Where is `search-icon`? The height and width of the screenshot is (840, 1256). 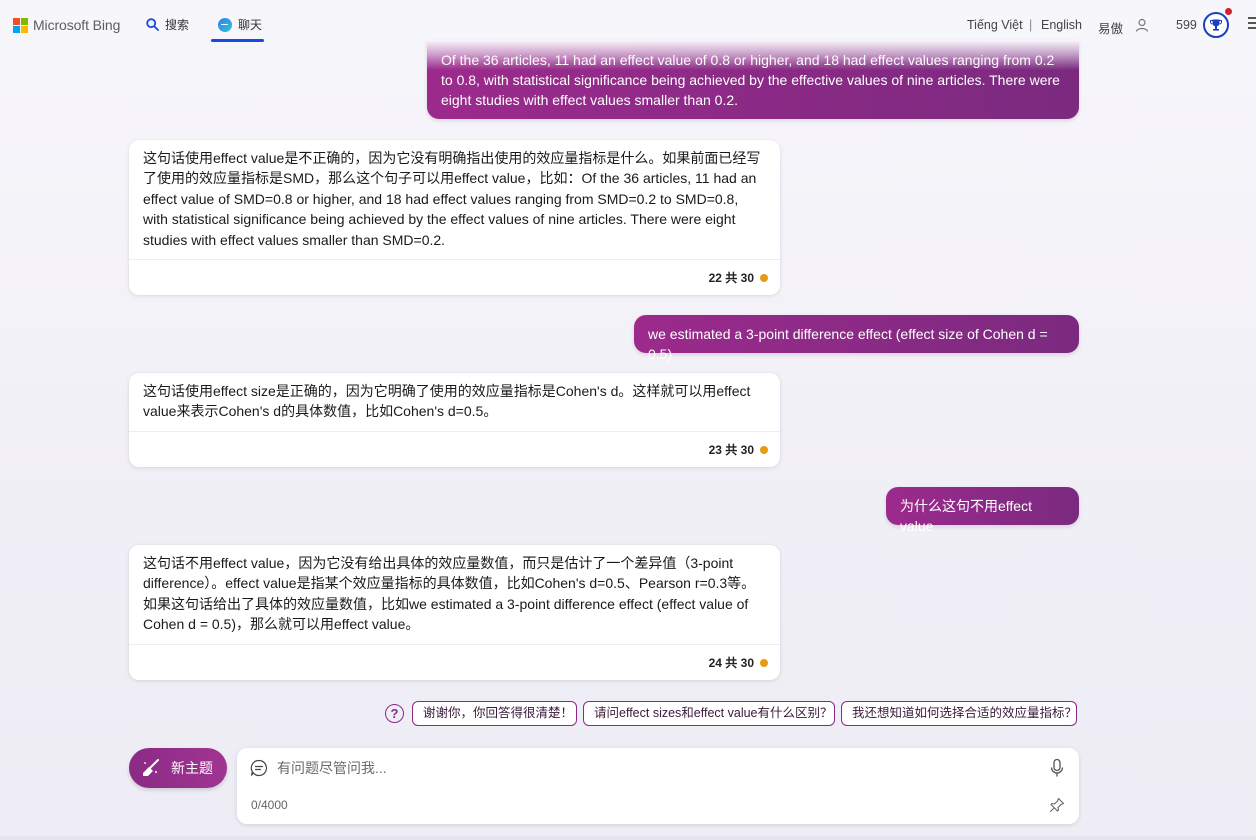
search-icon is located at coordinates (152, 24).